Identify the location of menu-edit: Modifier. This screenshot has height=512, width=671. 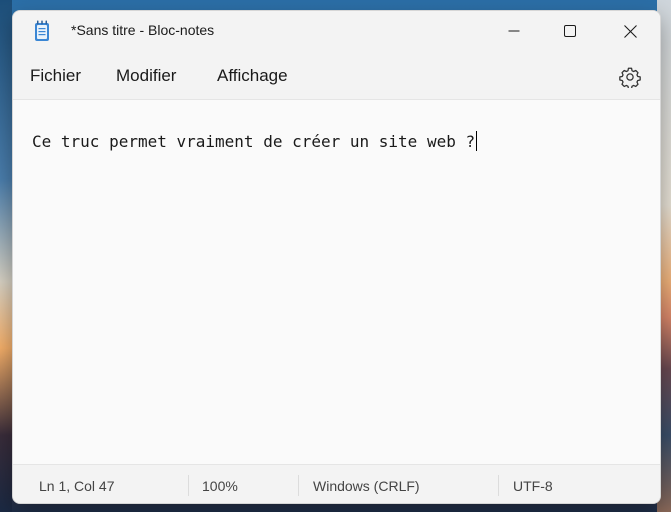
(146, 76).